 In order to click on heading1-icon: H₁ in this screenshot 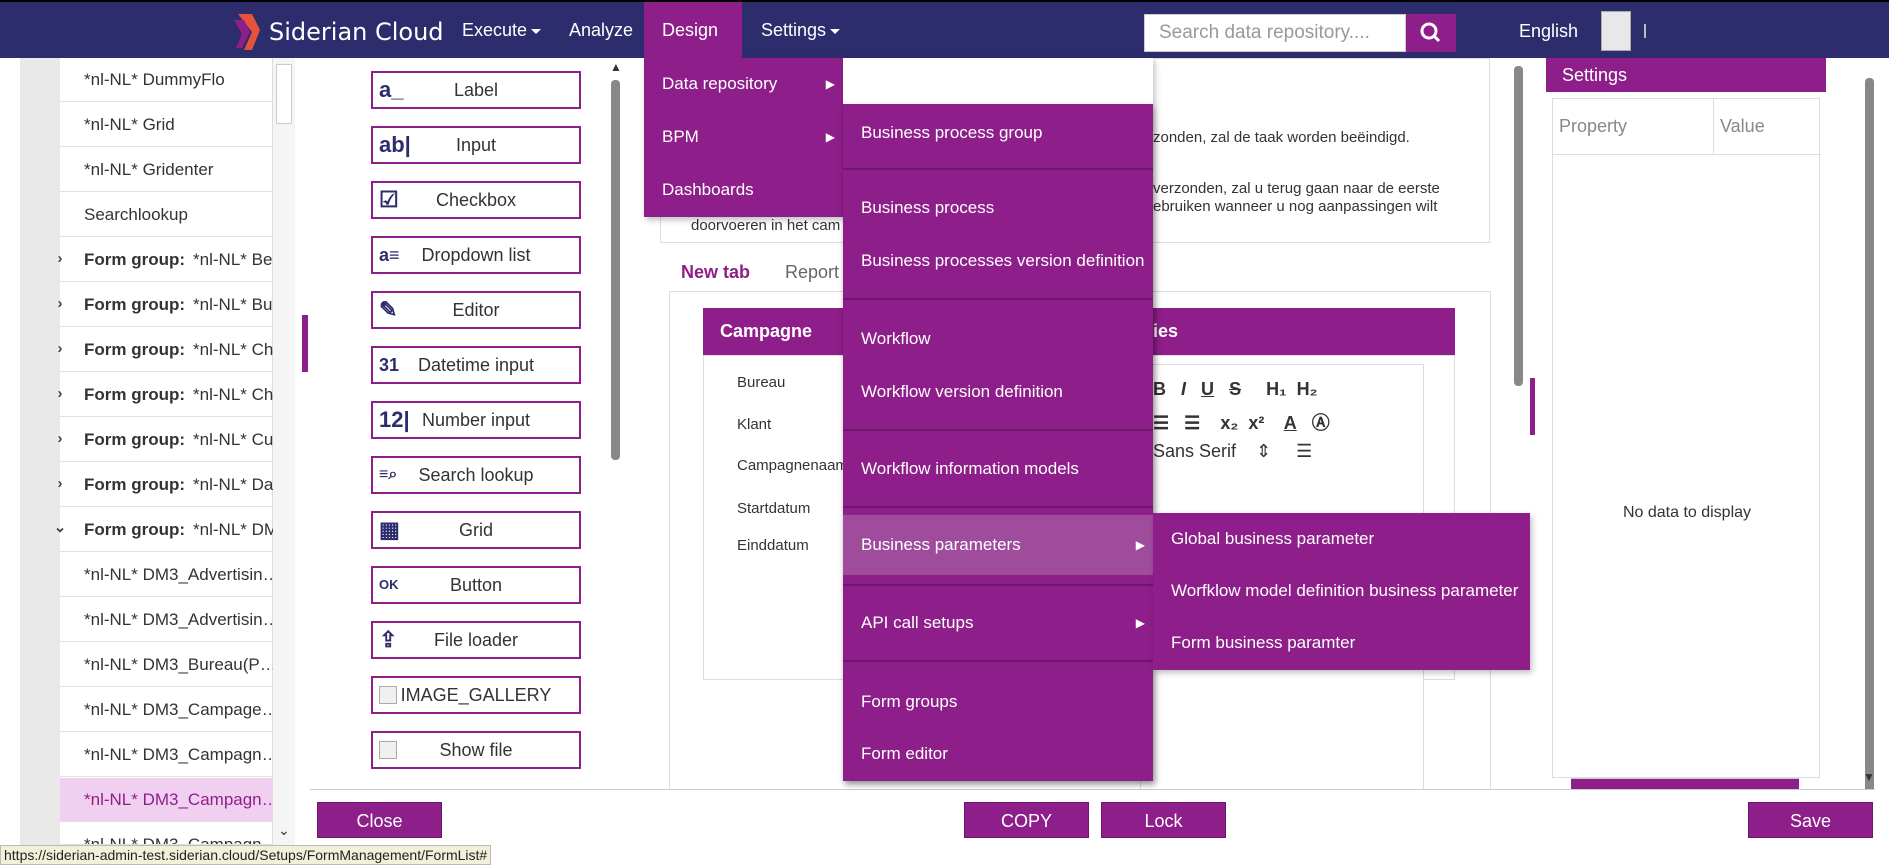, I will do `click(1276, 389)`.